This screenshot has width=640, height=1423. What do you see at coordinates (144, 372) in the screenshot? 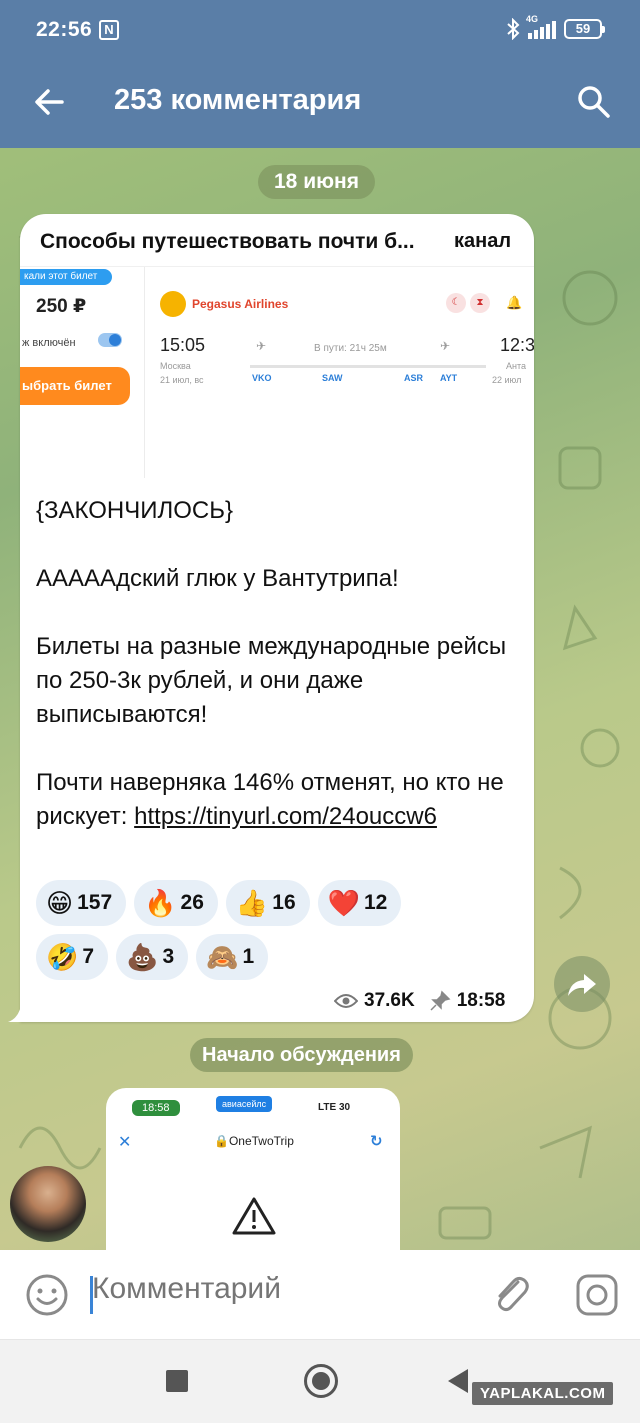
I see `preview-divider` at bounding box center [144, 372].